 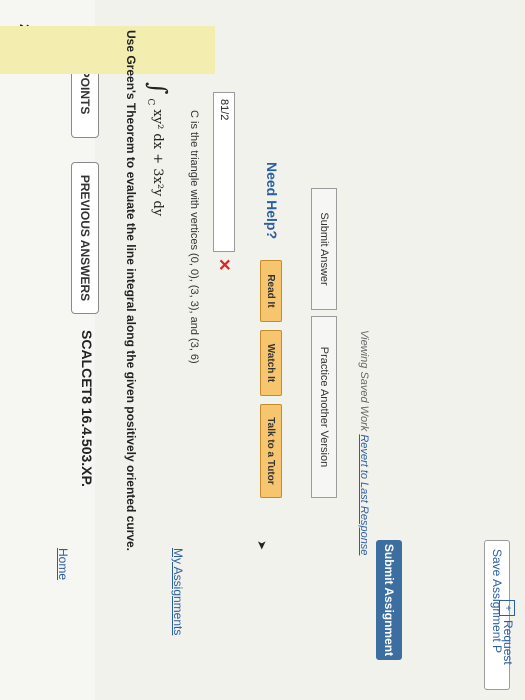 What do you see at coordinates (508, 642) in the screenshot?
I see `request-link: Request` at bounding box center [508, 642].